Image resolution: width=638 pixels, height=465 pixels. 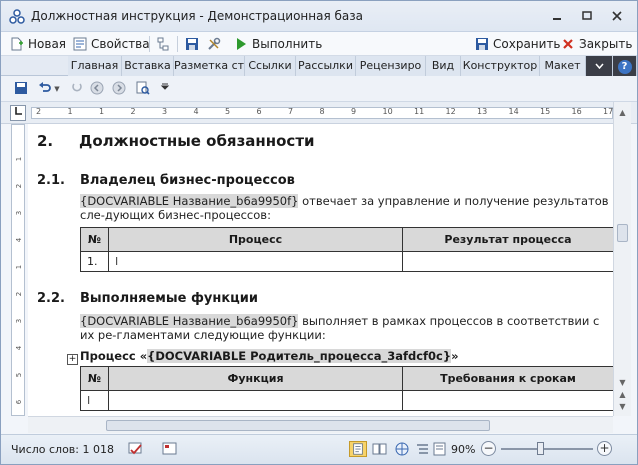 What do you see at coordinates (148, 66) in the screenshot?
I see `tab-insert: Вставка` at bounding box center [148, 66].